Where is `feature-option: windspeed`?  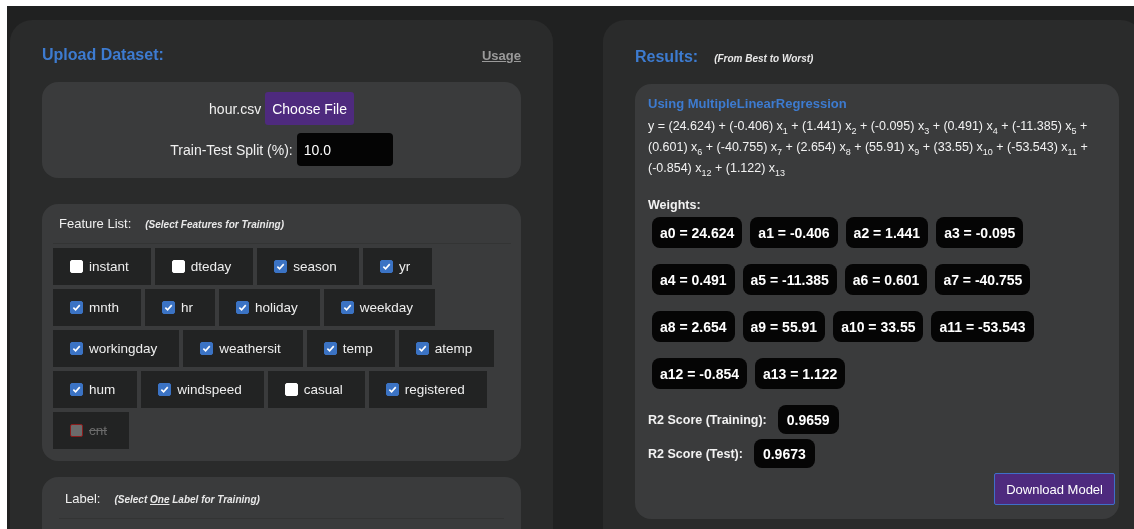 feature-option: windspeed is located at coordinates (202, 389).